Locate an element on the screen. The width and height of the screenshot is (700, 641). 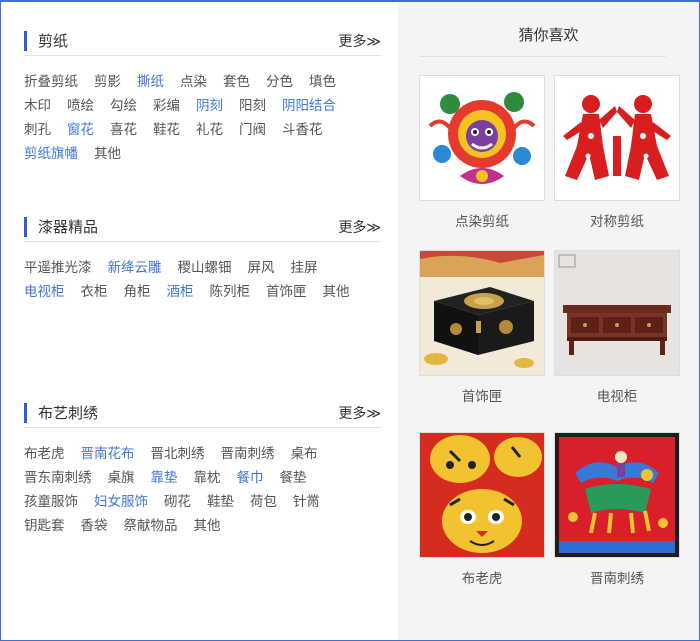
product-caption: 晋南刺绣 is located at coordinates (617, 579).